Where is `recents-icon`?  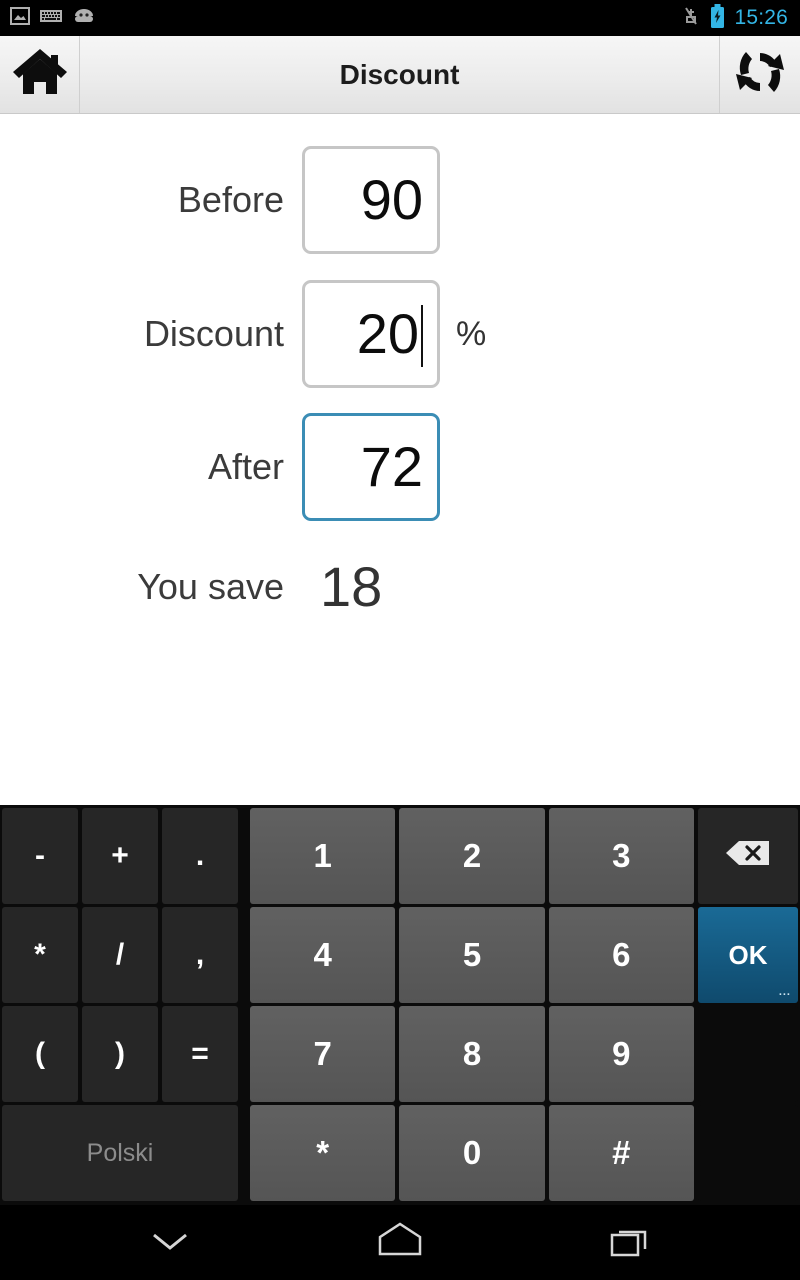
recents-icon is located at coordinates (630, 1242).